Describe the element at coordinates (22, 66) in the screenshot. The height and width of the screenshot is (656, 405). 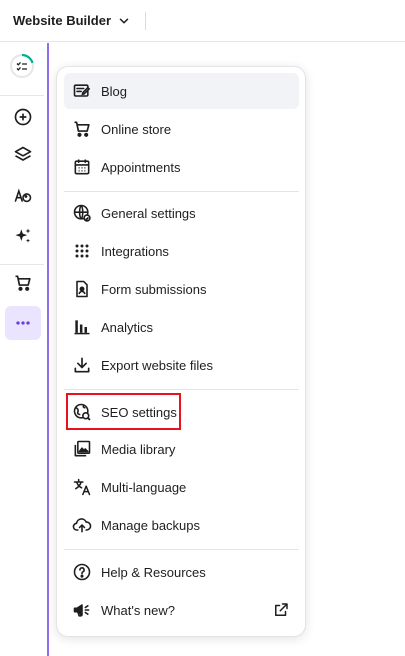
I see `checklist-progress-icon` at that location.